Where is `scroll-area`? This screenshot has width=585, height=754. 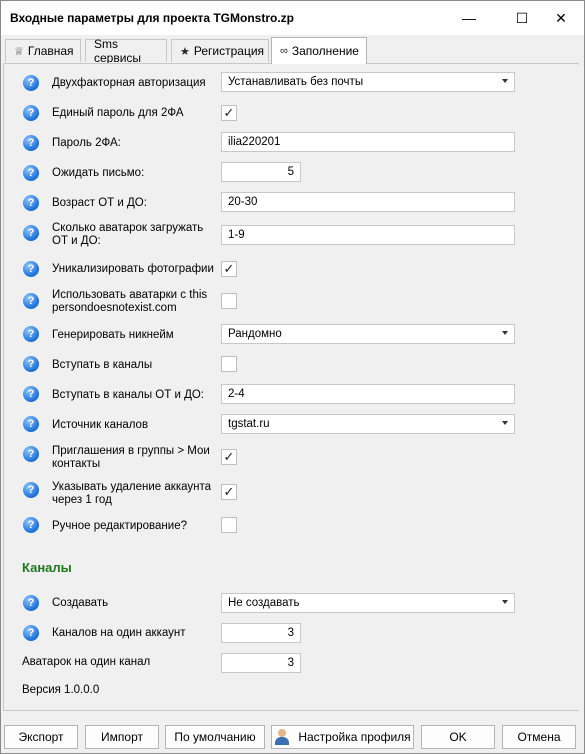 scroll-area is located at coordinates (576, 387).